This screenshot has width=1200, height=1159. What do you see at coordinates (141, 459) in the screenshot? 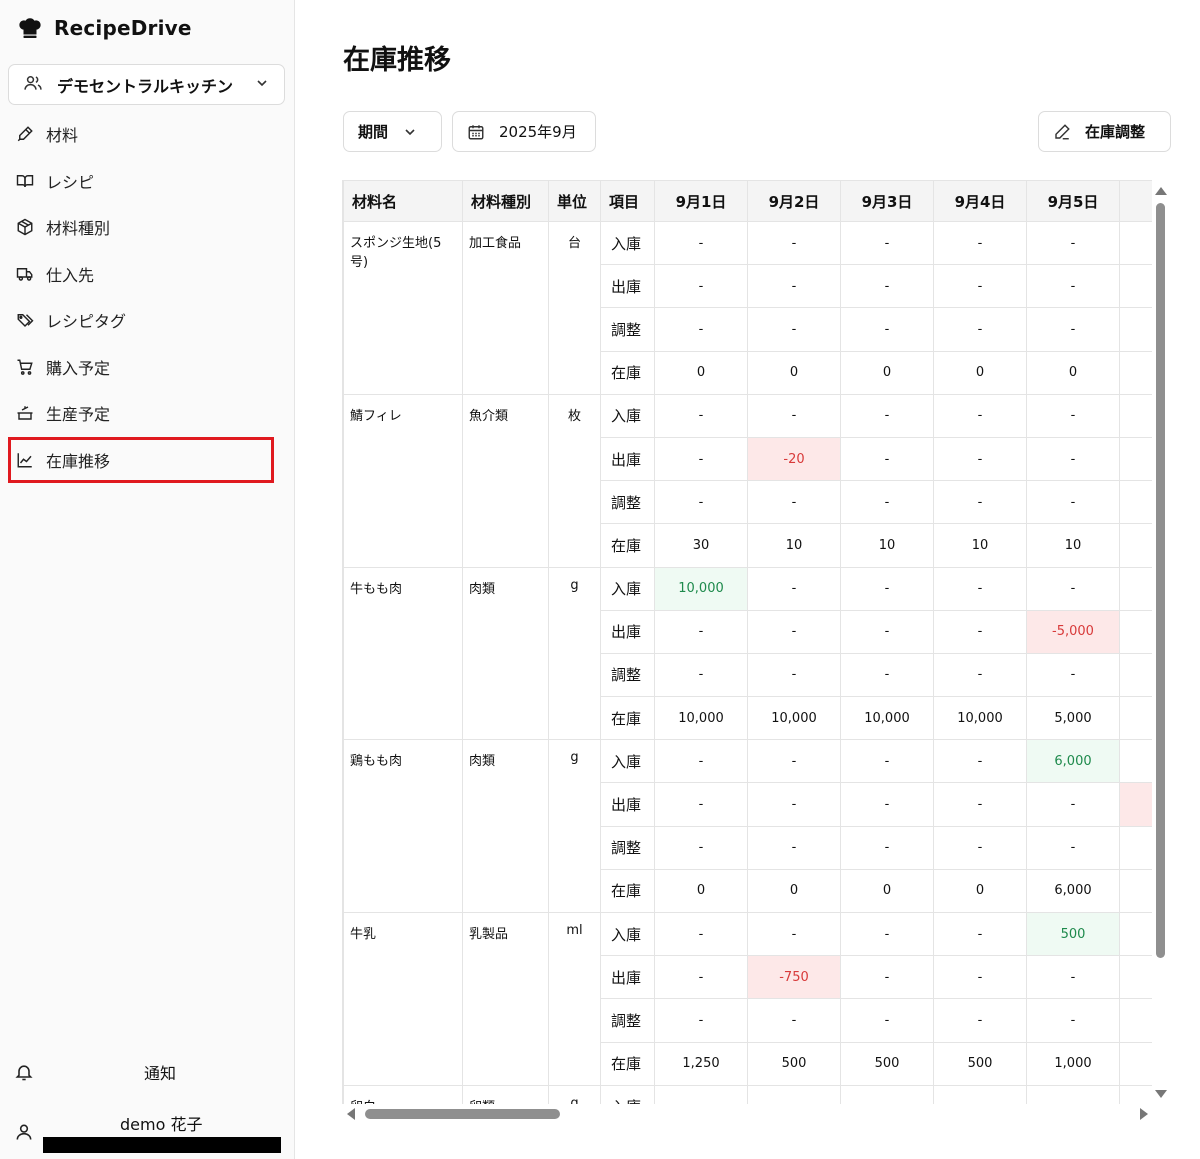
I see `sidebar-item-inventory-trend: 在庫推移` at bounding box center [141, 459].